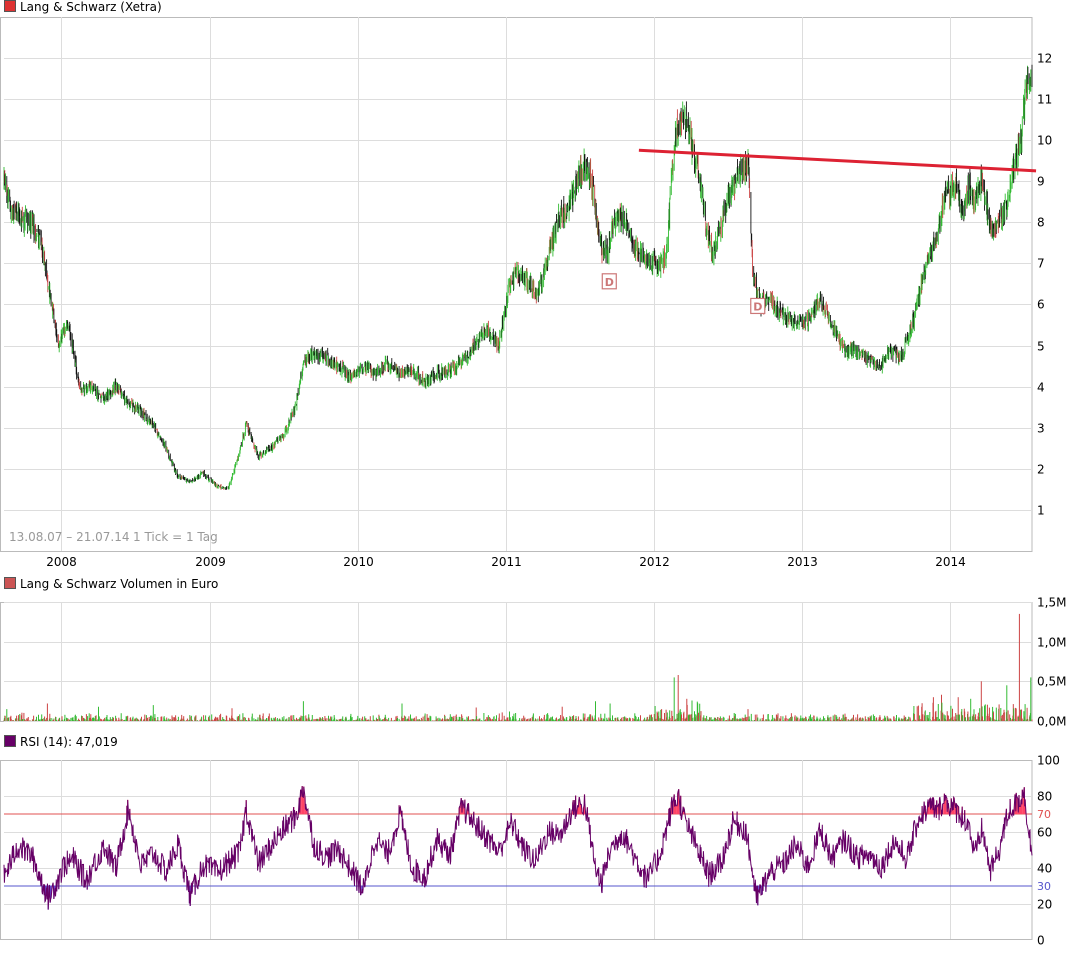 This screenshot has width=1089, height=953. Describe the element at coordinates (1041, 388) in the screenshot. I see `price-tick-label: 4` at that location.